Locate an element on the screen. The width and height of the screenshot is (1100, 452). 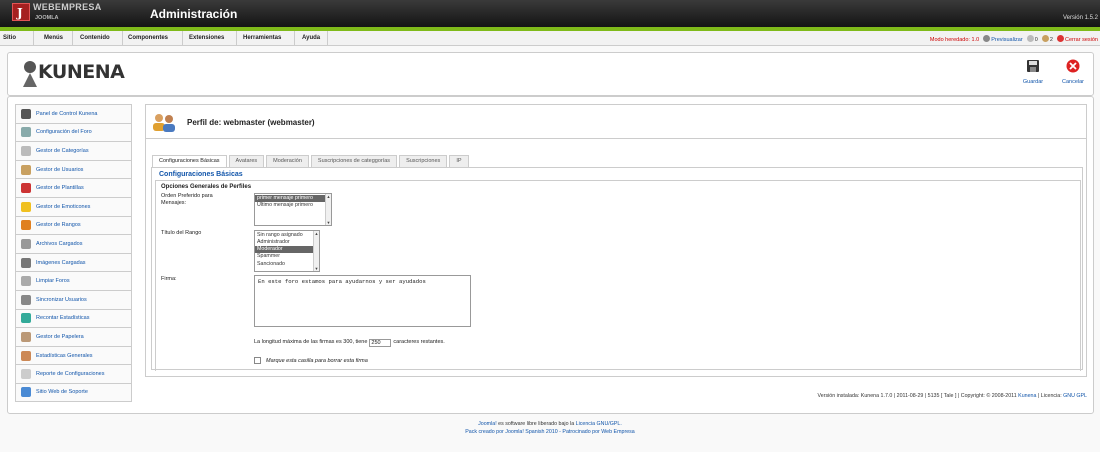
sidebar-item: Imágenes Cargadas is located at coordinates (73, 262).